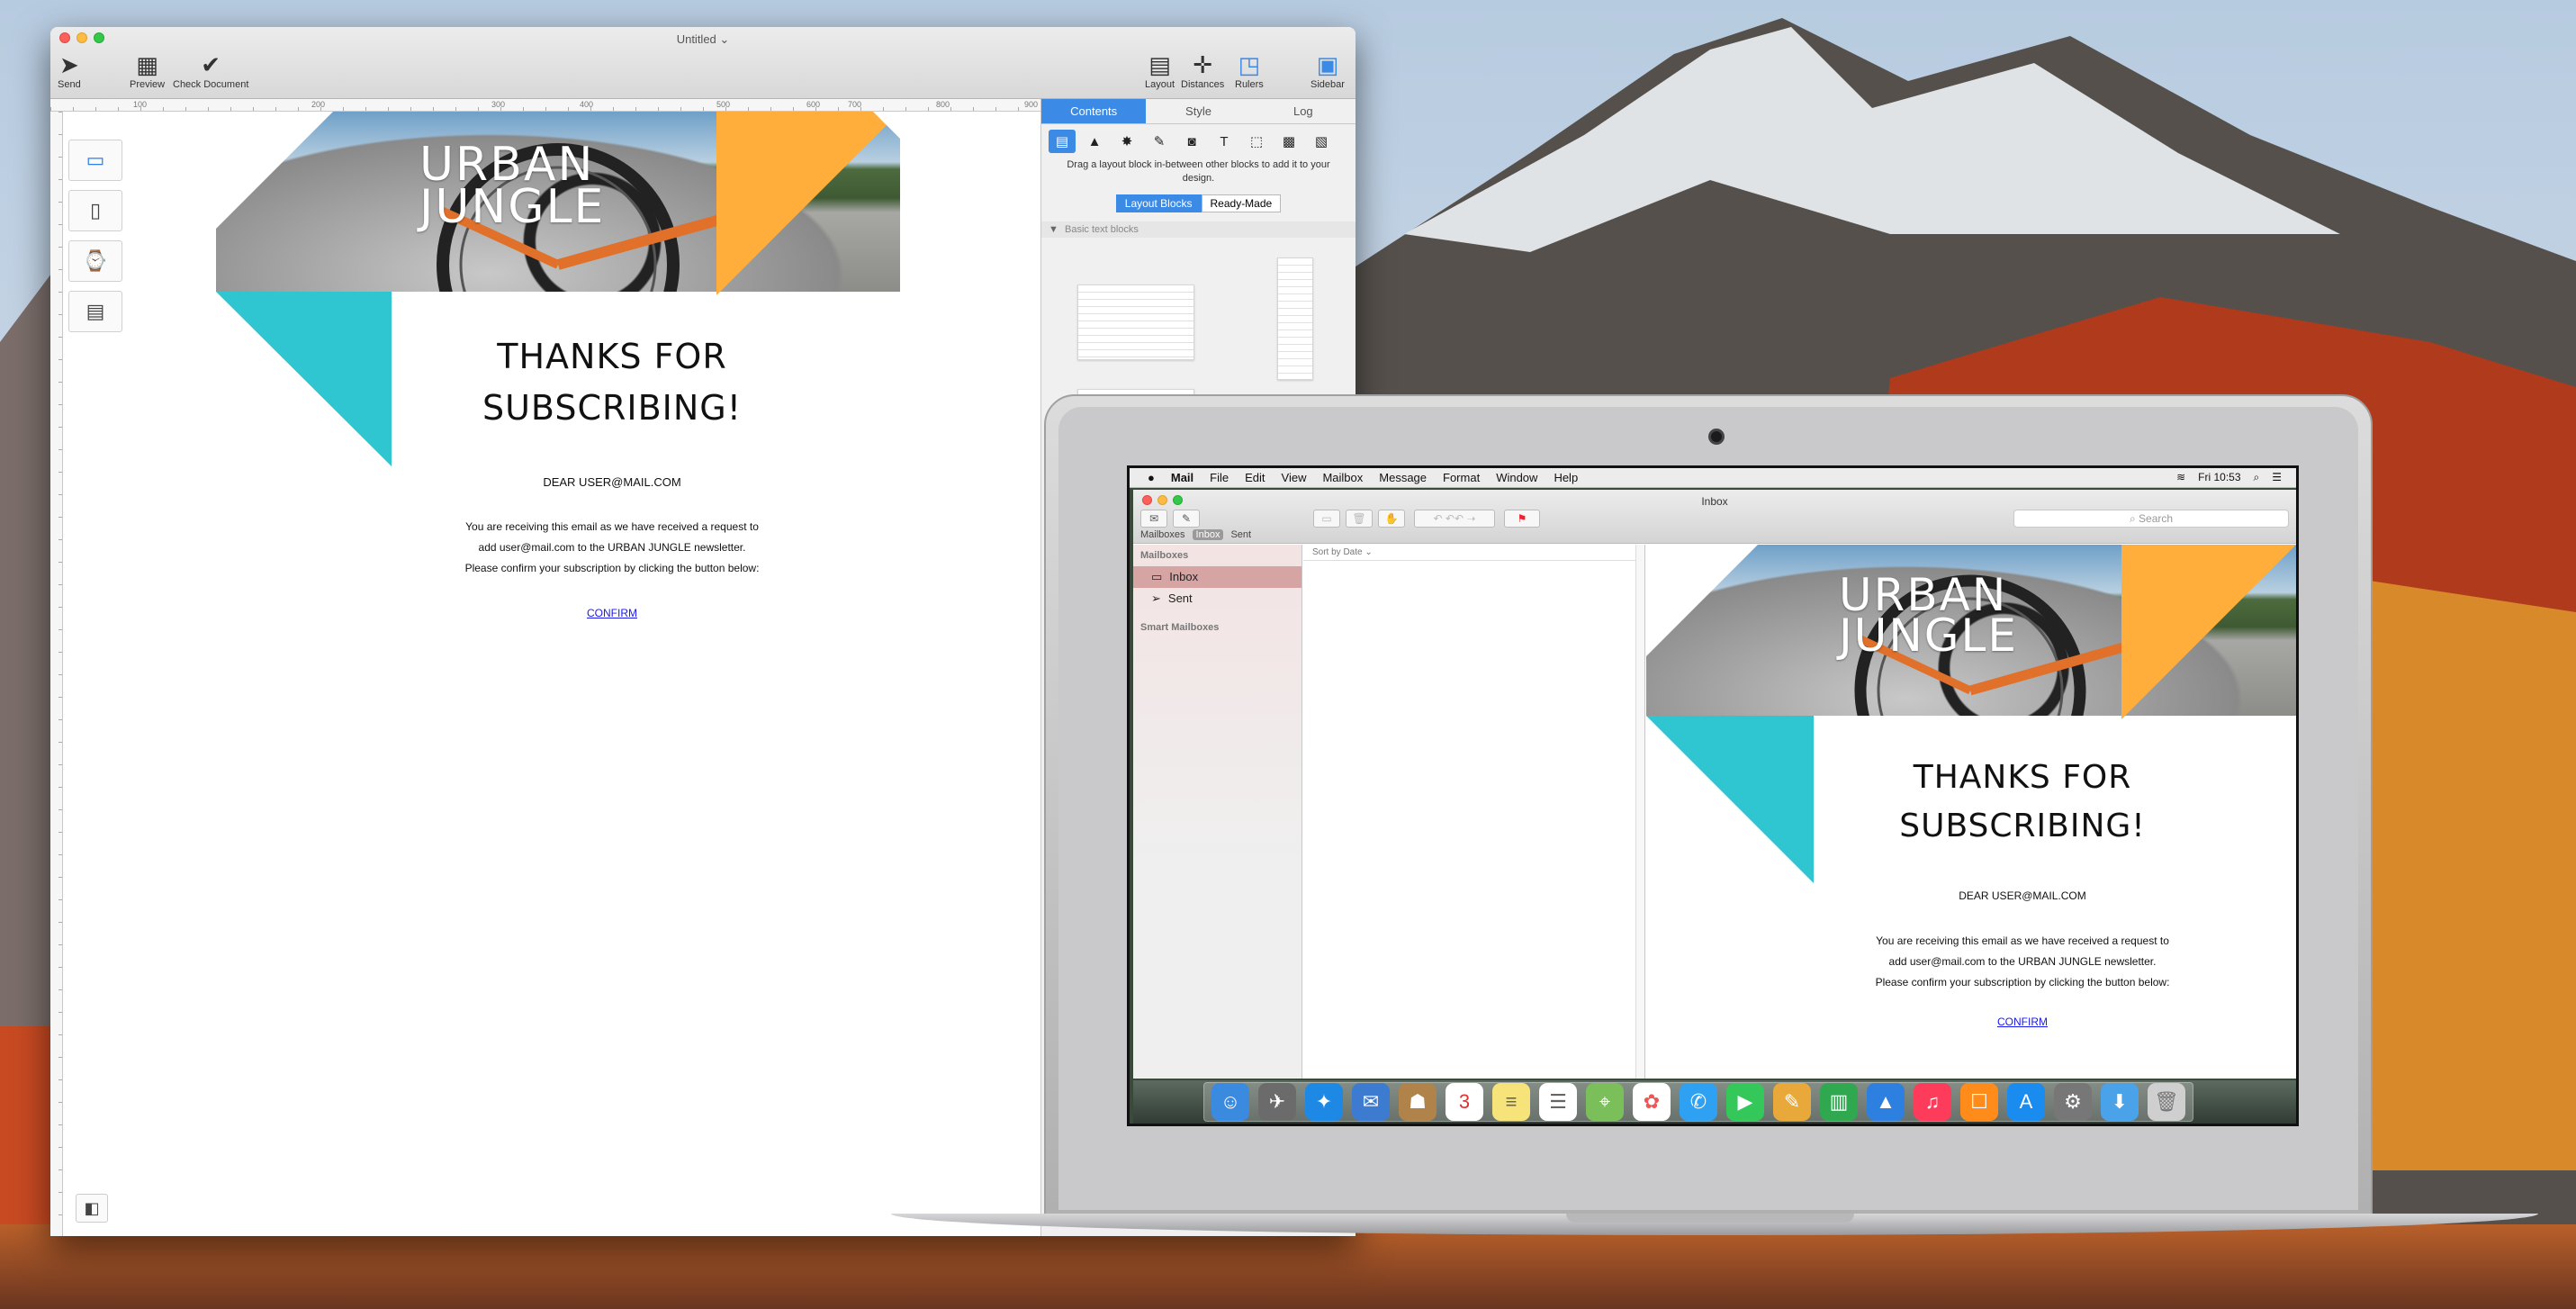  Describe the element at coordinates (69, 70) in the screenshot. I see `send-button: ➤ Send` at that location.